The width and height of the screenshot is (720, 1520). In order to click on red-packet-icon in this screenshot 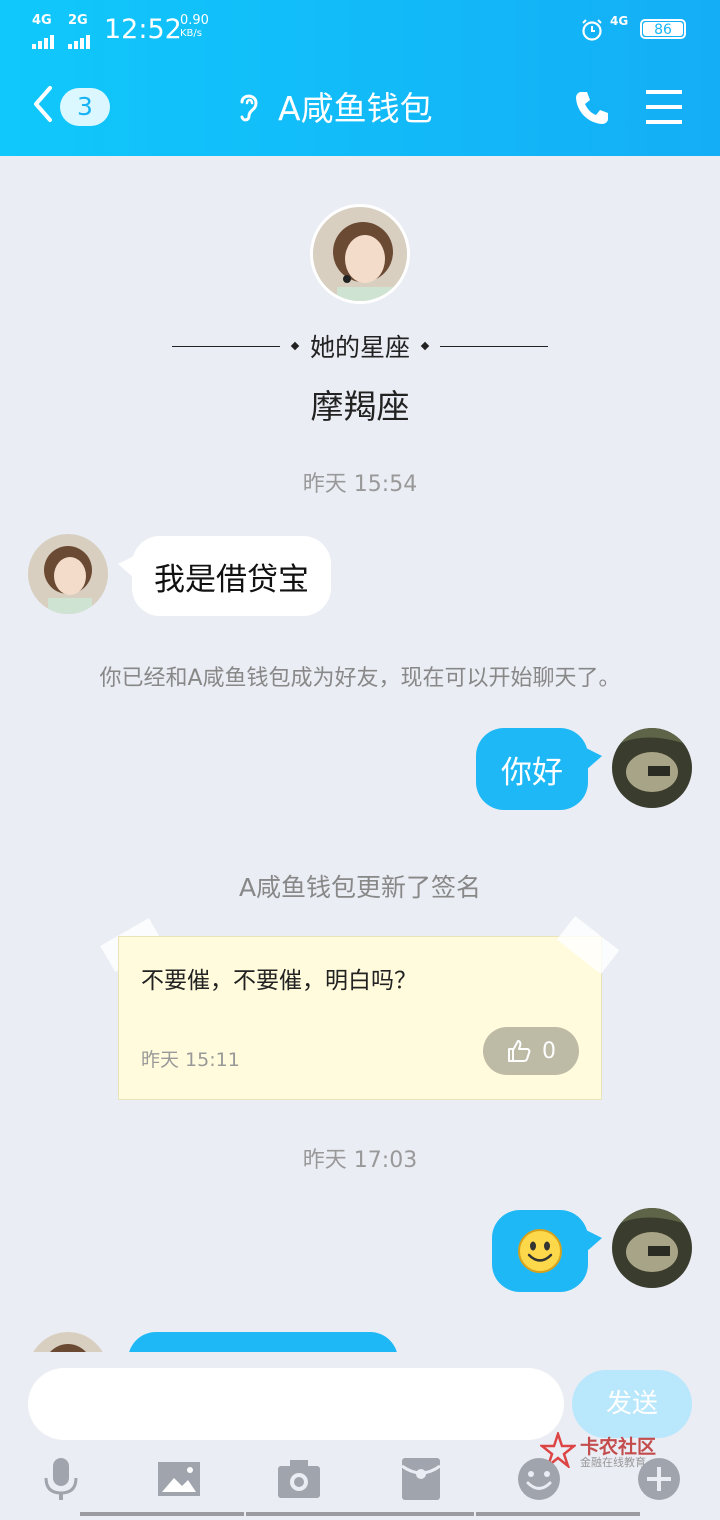, I will do `click(421, 1479)`.